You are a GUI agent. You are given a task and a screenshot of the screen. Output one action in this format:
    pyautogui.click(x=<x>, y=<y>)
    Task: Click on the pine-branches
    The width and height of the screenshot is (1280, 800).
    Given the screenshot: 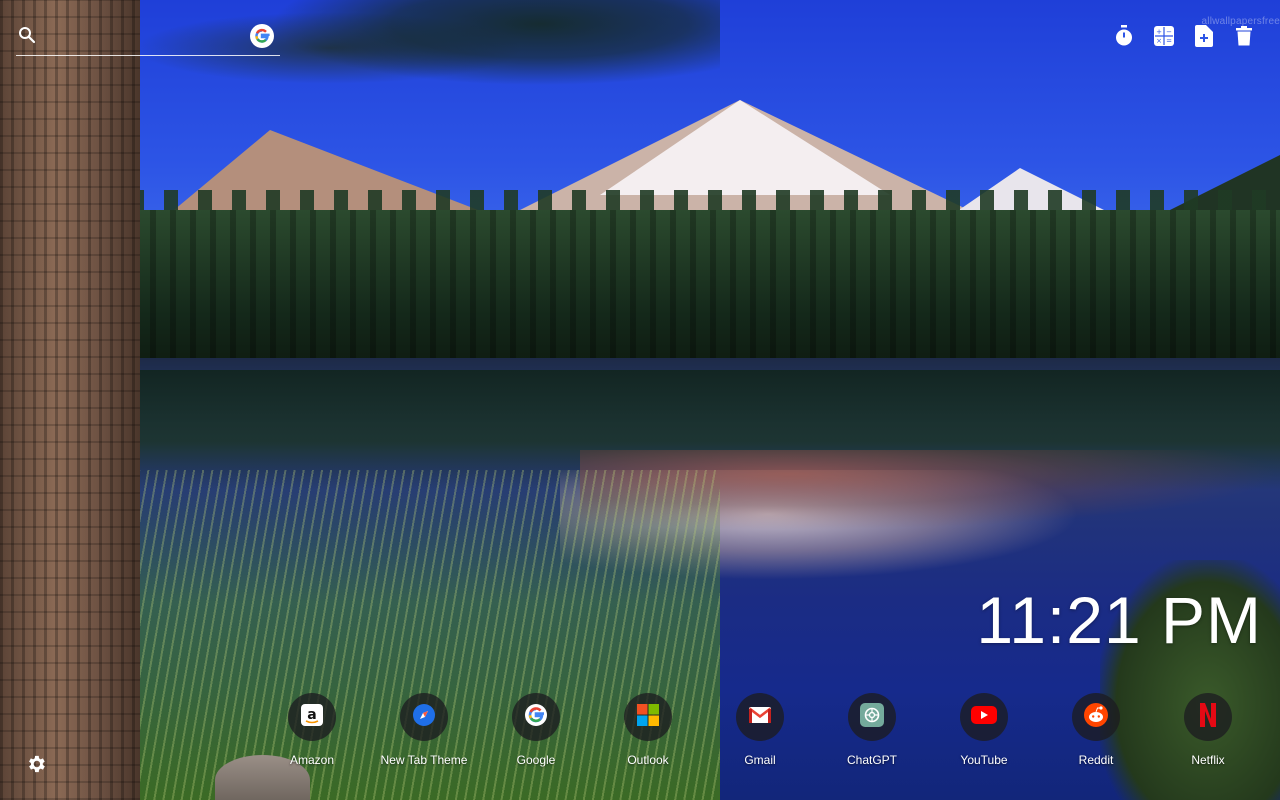 What is the action you would take?
    pyautogui.click(x=420, y=60)
    